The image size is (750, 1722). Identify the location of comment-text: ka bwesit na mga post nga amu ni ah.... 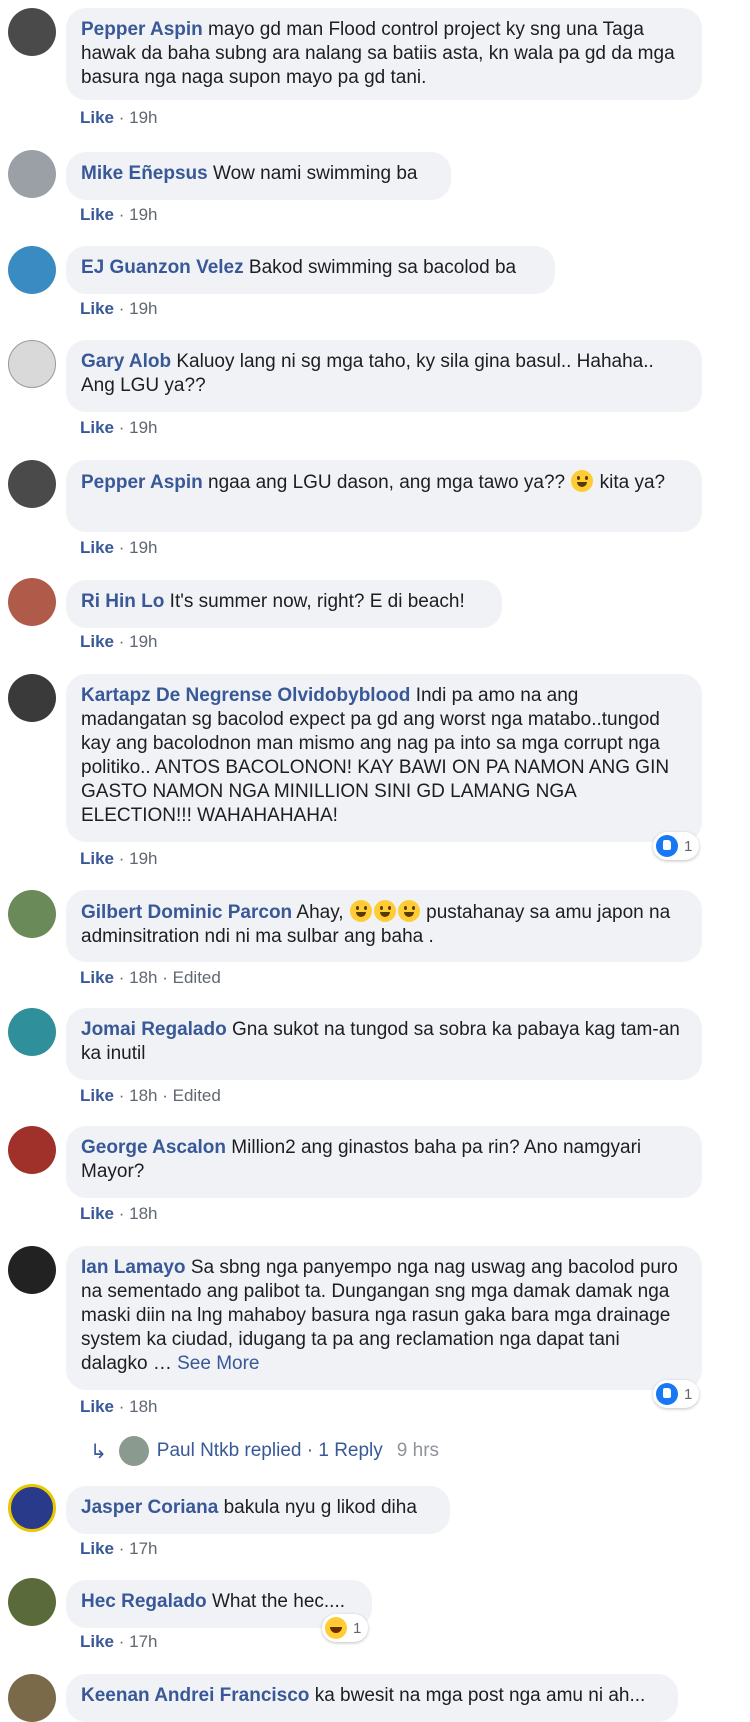
(480, 1695).